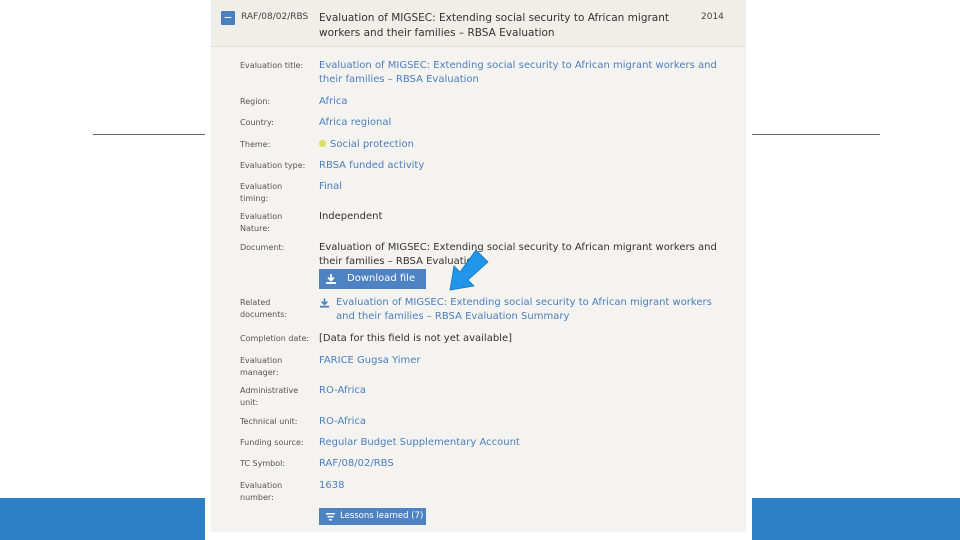  I want to click on field-label: Completion date:, so click(275, 338).